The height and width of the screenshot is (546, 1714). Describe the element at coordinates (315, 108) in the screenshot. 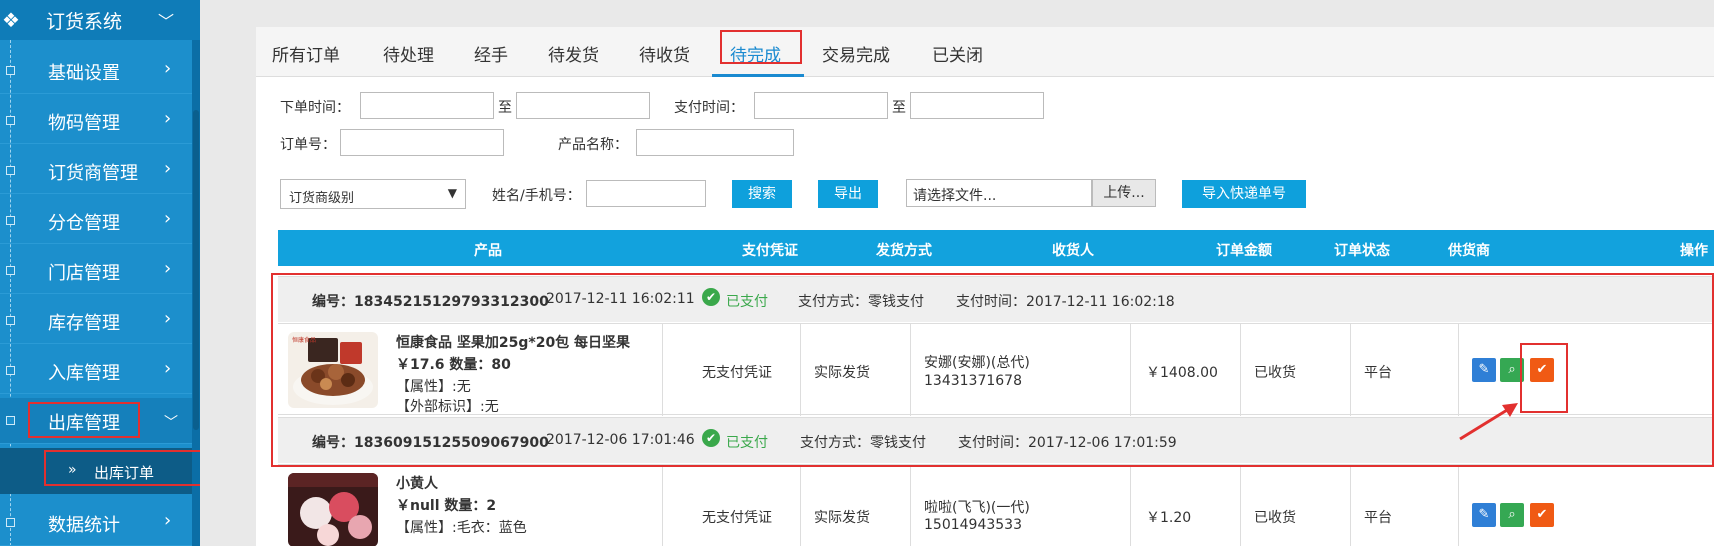

I see `order-time-label: 下单时间：` at that location.